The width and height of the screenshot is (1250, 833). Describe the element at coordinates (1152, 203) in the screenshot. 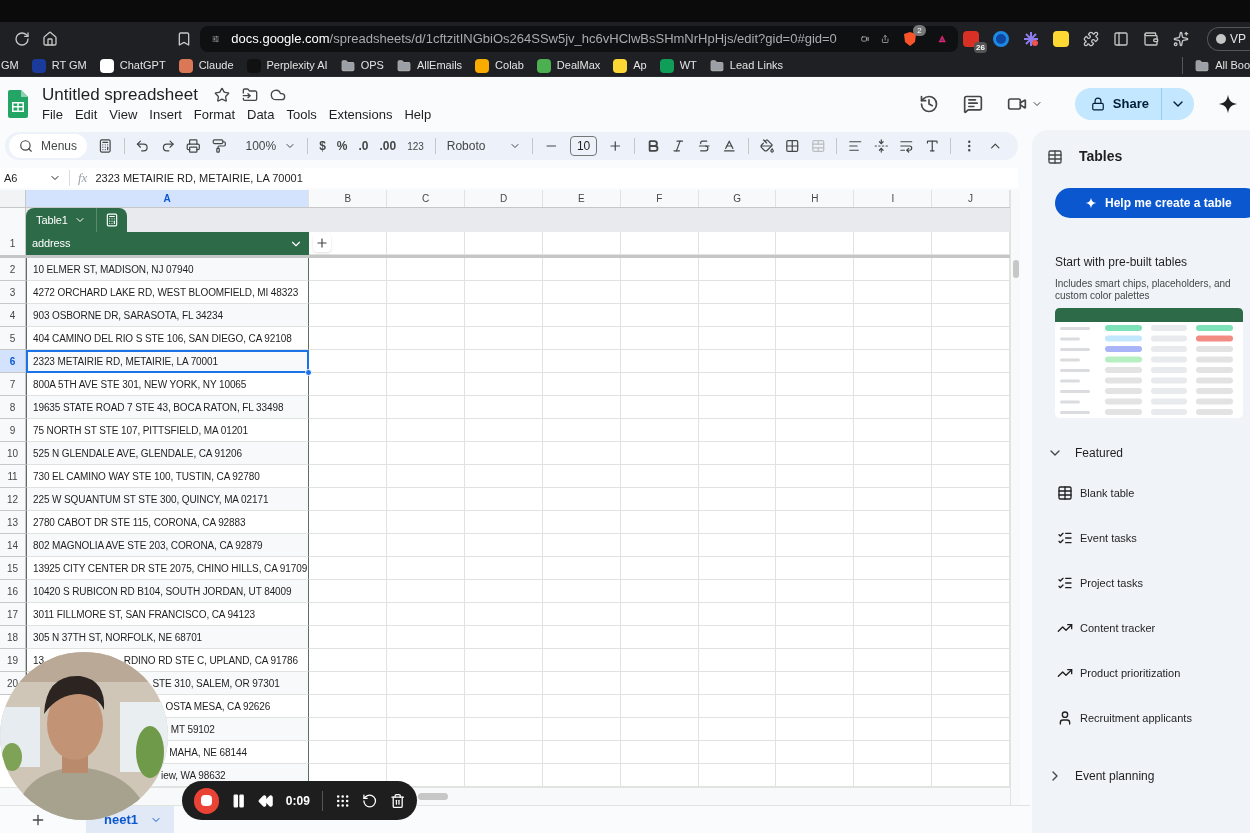

I see `help-create-table-button: Help me create a table` at that location.